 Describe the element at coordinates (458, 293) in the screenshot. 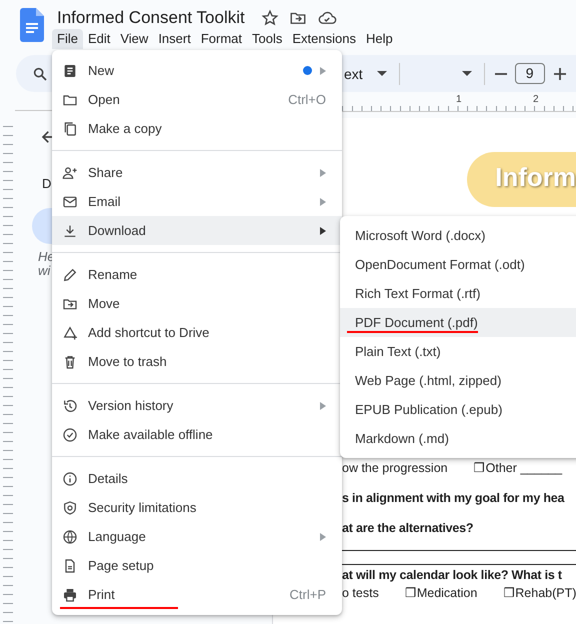

I see `menu-item: Rich Text Format (.rtf)` at that location.